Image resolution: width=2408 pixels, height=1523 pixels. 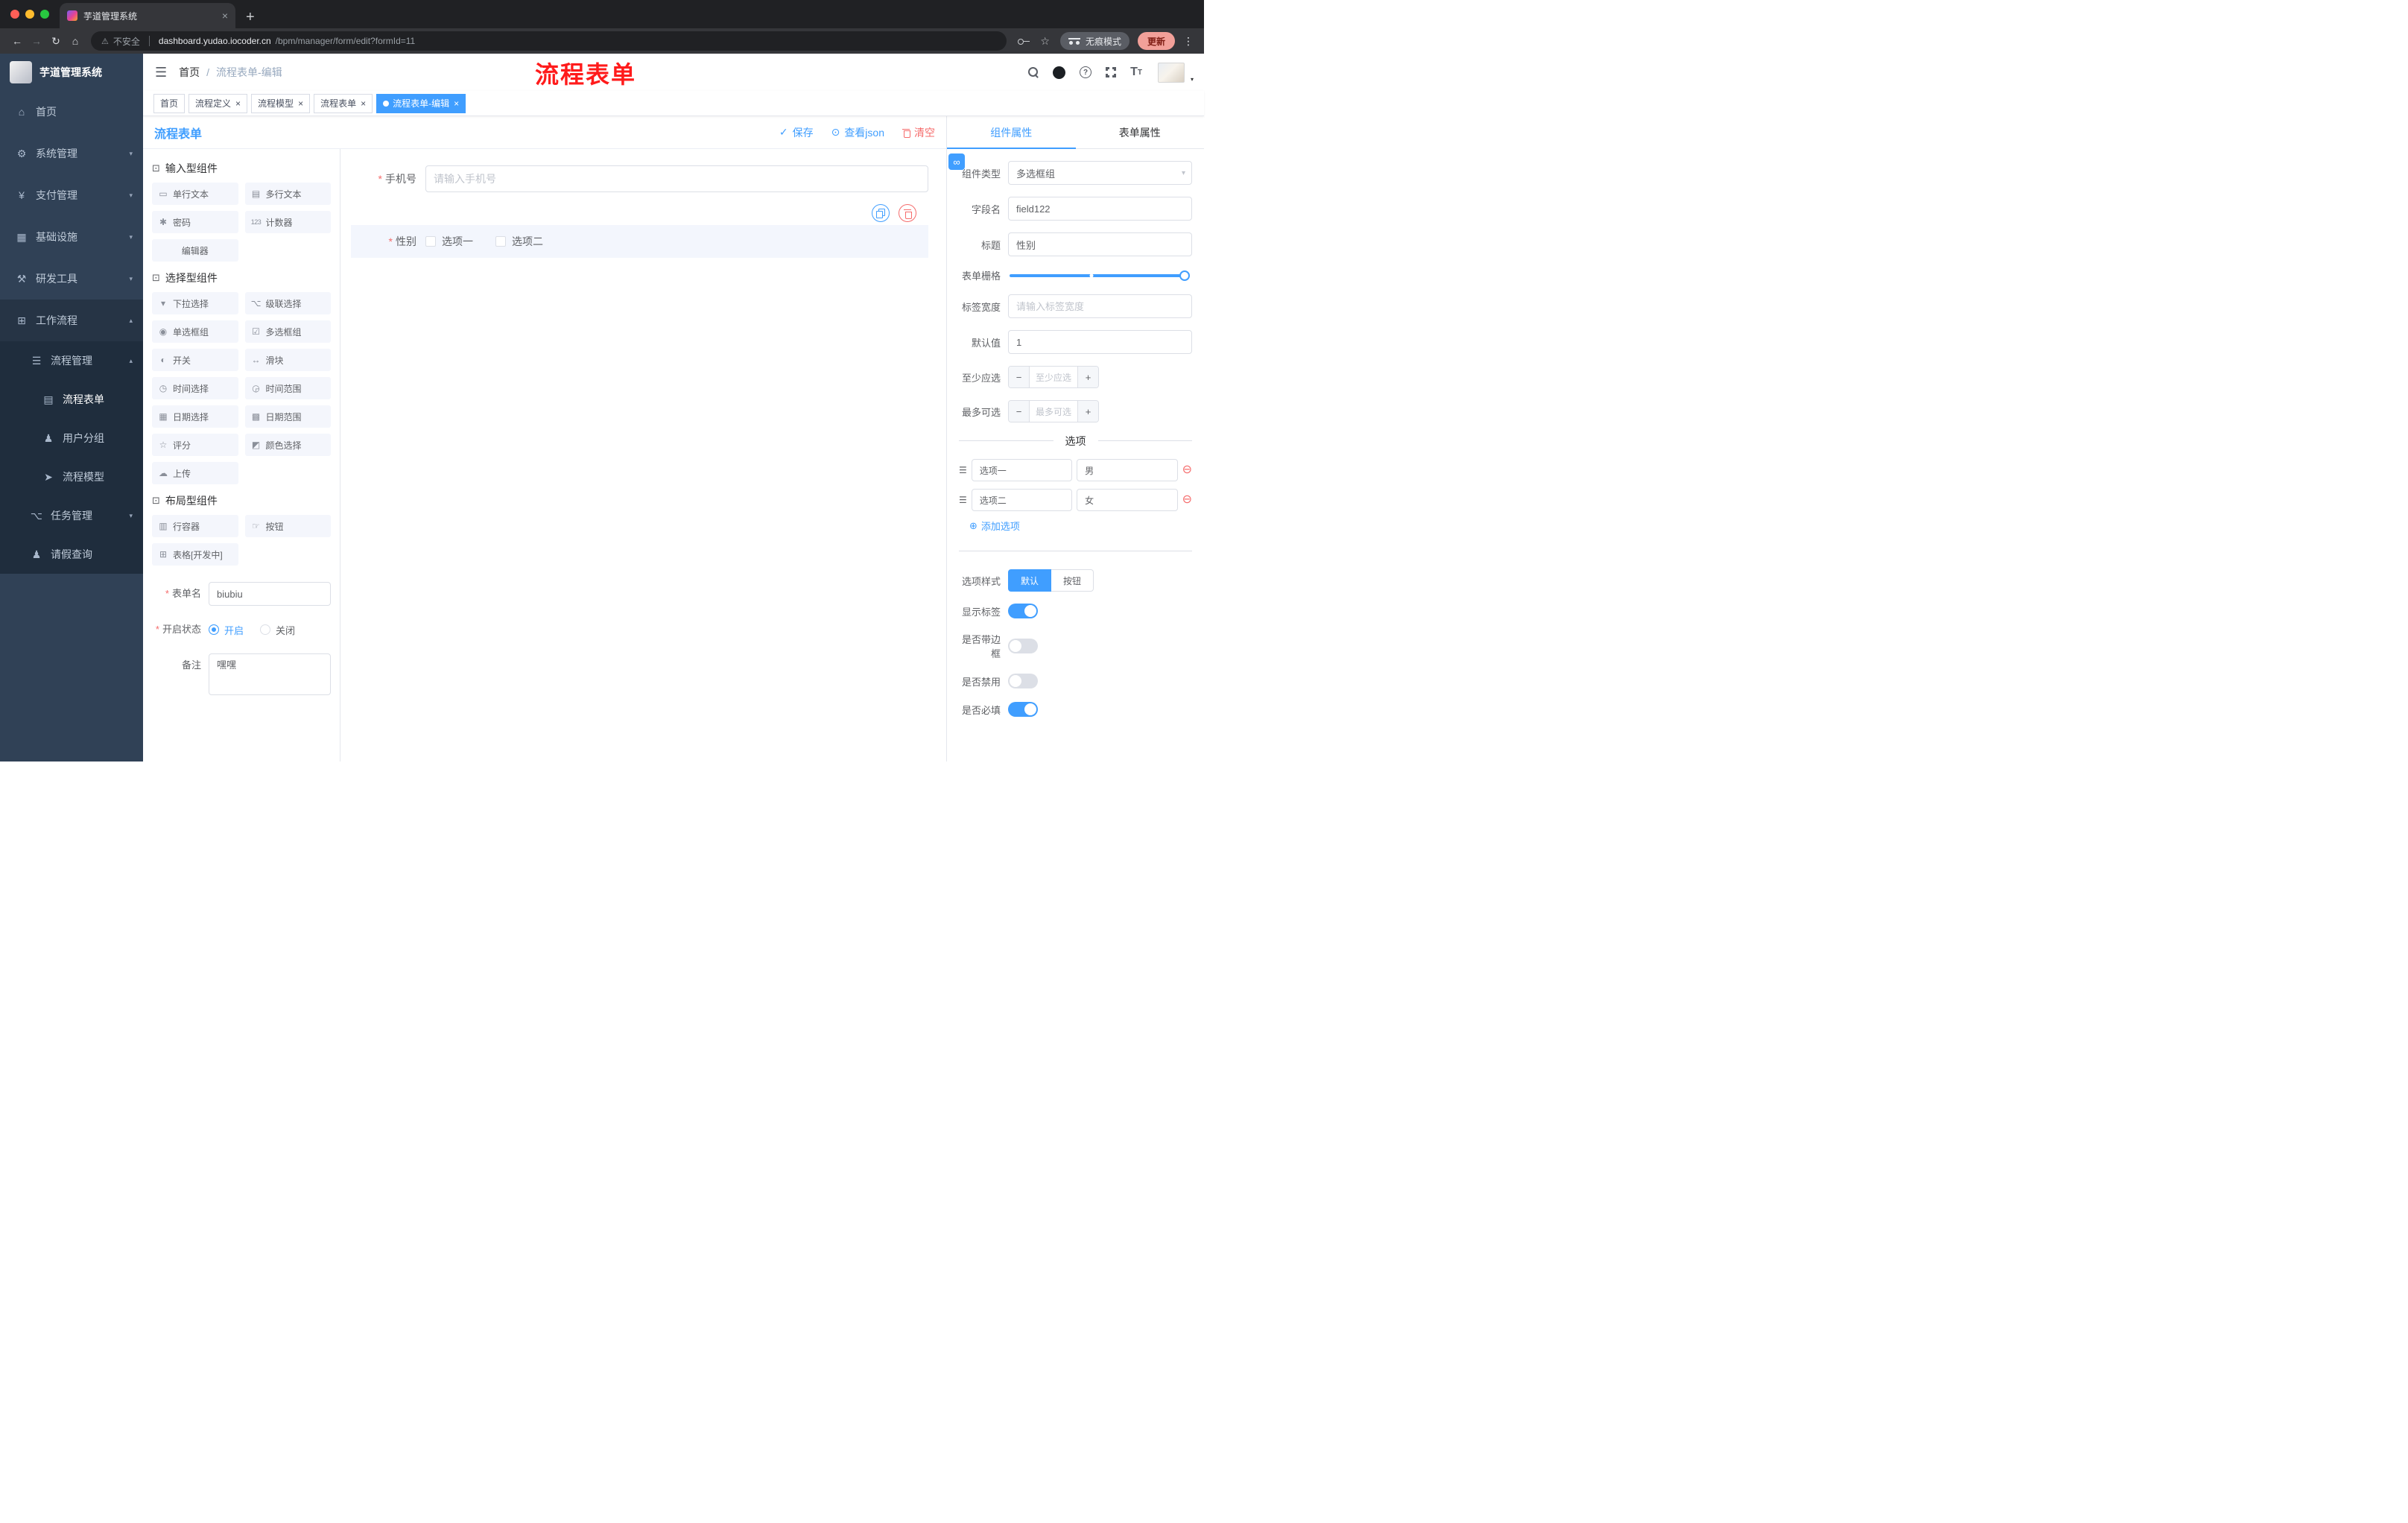 I want to click on disabled-toggle, so click(x=1023, y=681).